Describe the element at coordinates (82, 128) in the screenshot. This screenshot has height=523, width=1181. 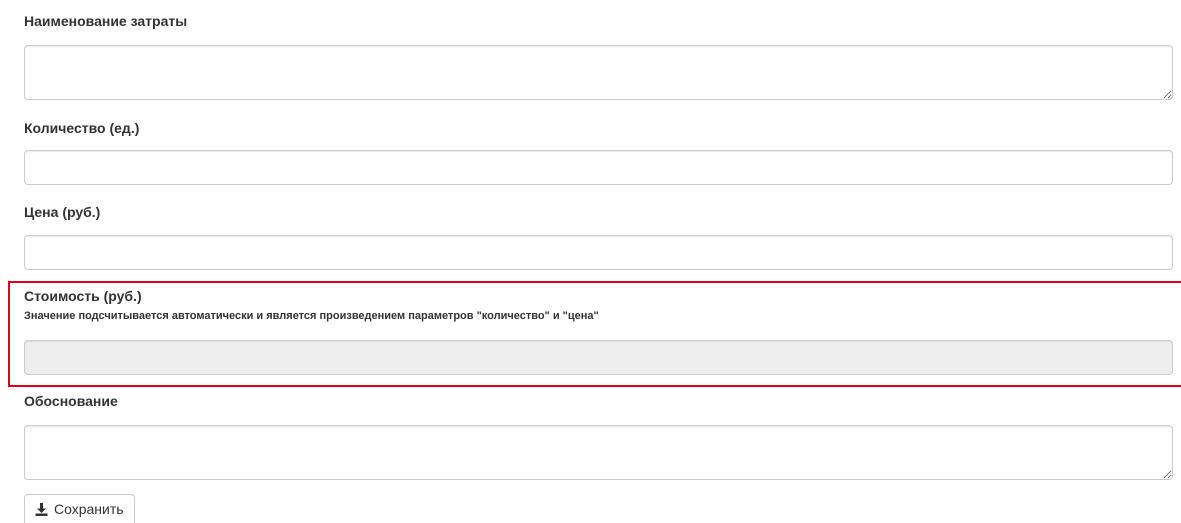
I see `quantity-label: Количество (ед.)` at that location.